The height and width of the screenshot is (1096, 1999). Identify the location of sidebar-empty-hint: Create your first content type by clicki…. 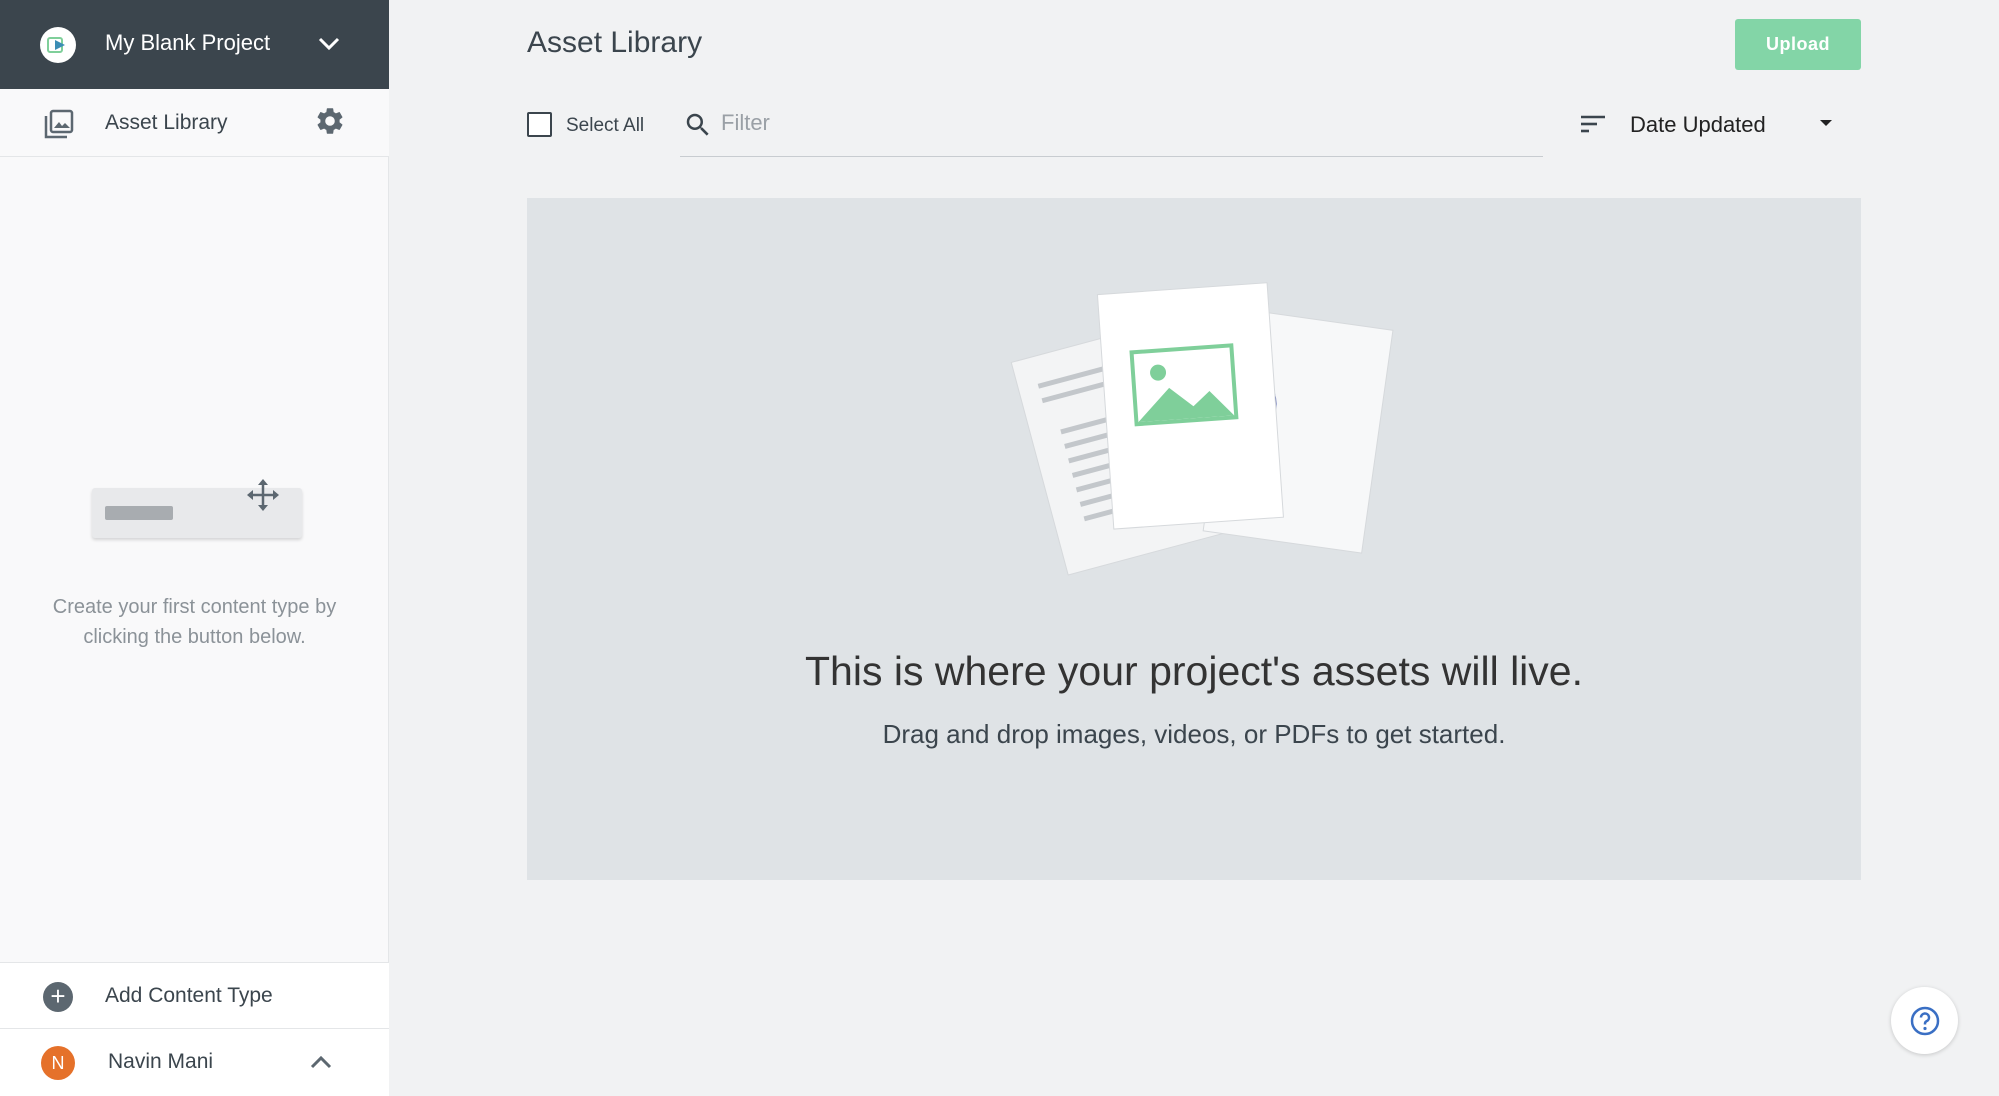
(194, 622).